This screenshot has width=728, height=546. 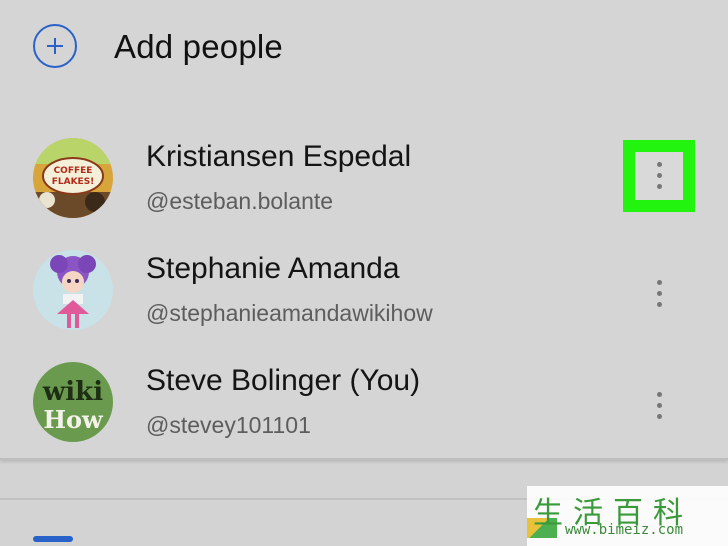 I want to click on person-handle: @stephanieamandawikihow, so click(x=289, y=313).